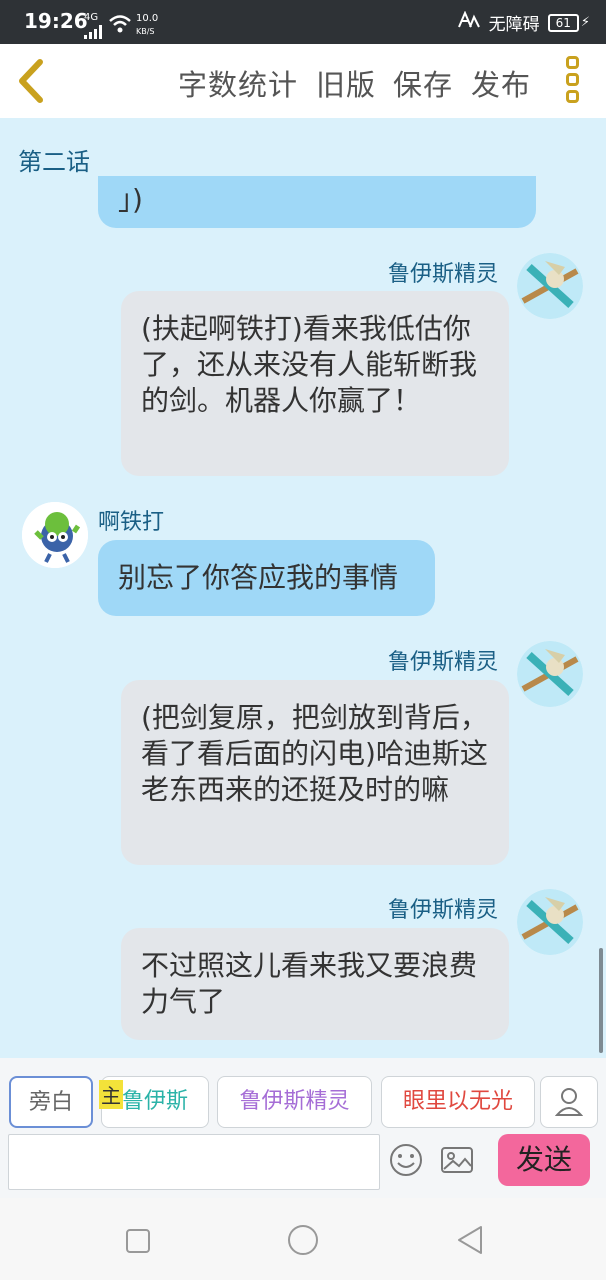 The height and width of the screenshot is (1280, 606). Describe the element at coordinates (573, 81) in the screenshot. I see `more-vertical-icon` at that location.